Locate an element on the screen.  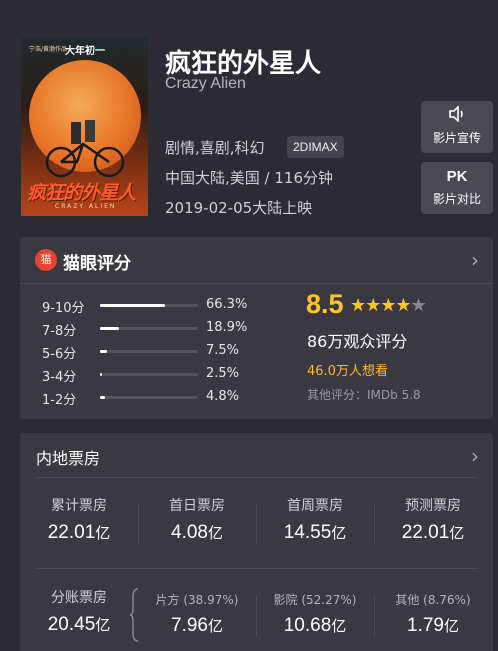
distribution-percent: 7.5% is located at coordinates (223, 350).